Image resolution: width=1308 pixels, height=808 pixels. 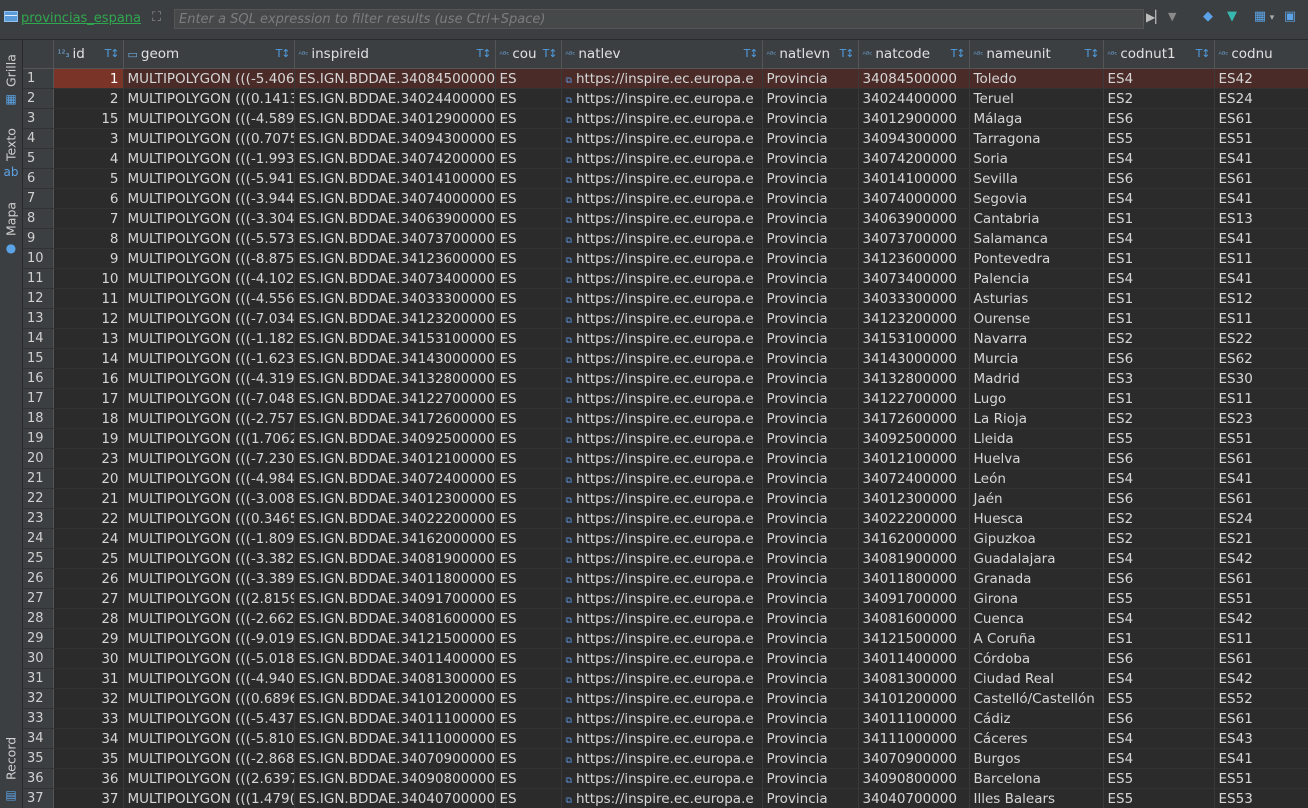 I want to click on cell-inspireid: ES.IGN.BDDAE.34033300000, so click(x=395, y=298).